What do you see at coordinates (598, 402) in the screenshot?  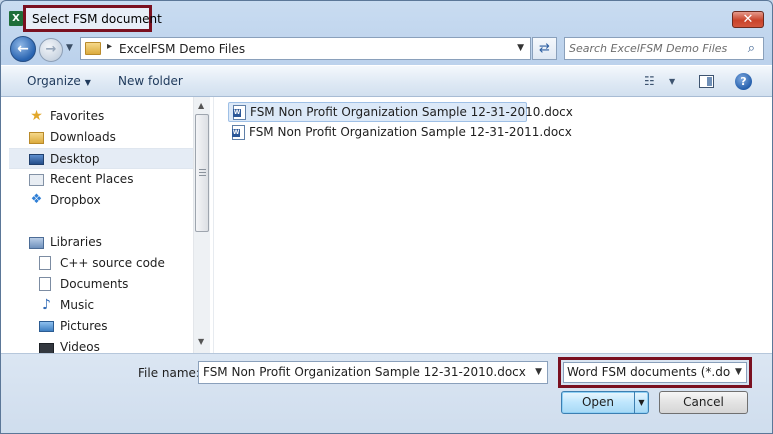 I see `open-button-label: Open` at bounding box center [598, 402].